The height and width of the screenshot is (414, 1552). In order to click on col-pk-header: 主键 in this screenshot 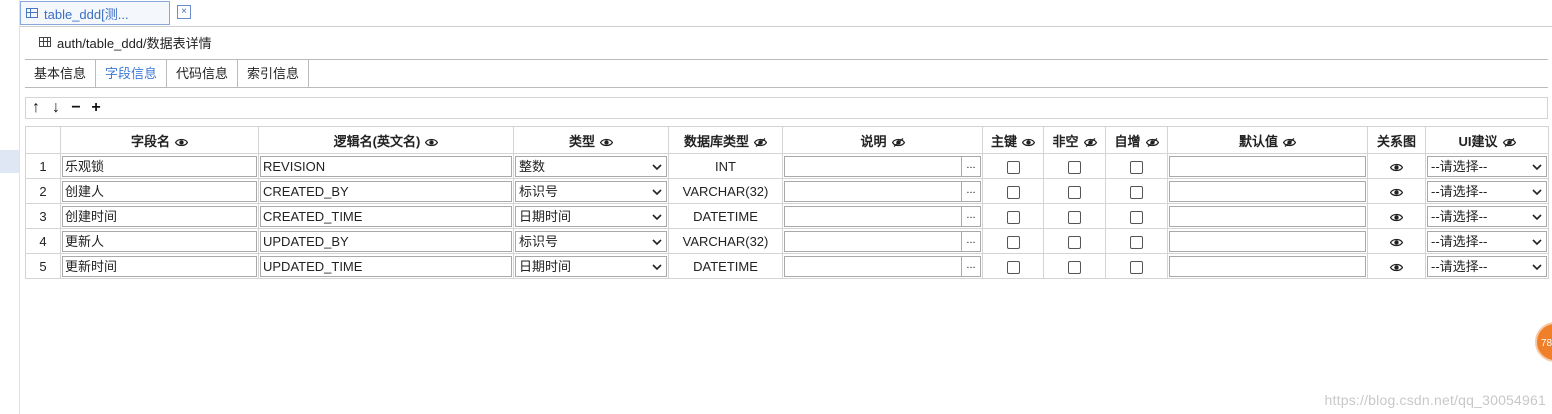, I will do `click(1013, 140)`.